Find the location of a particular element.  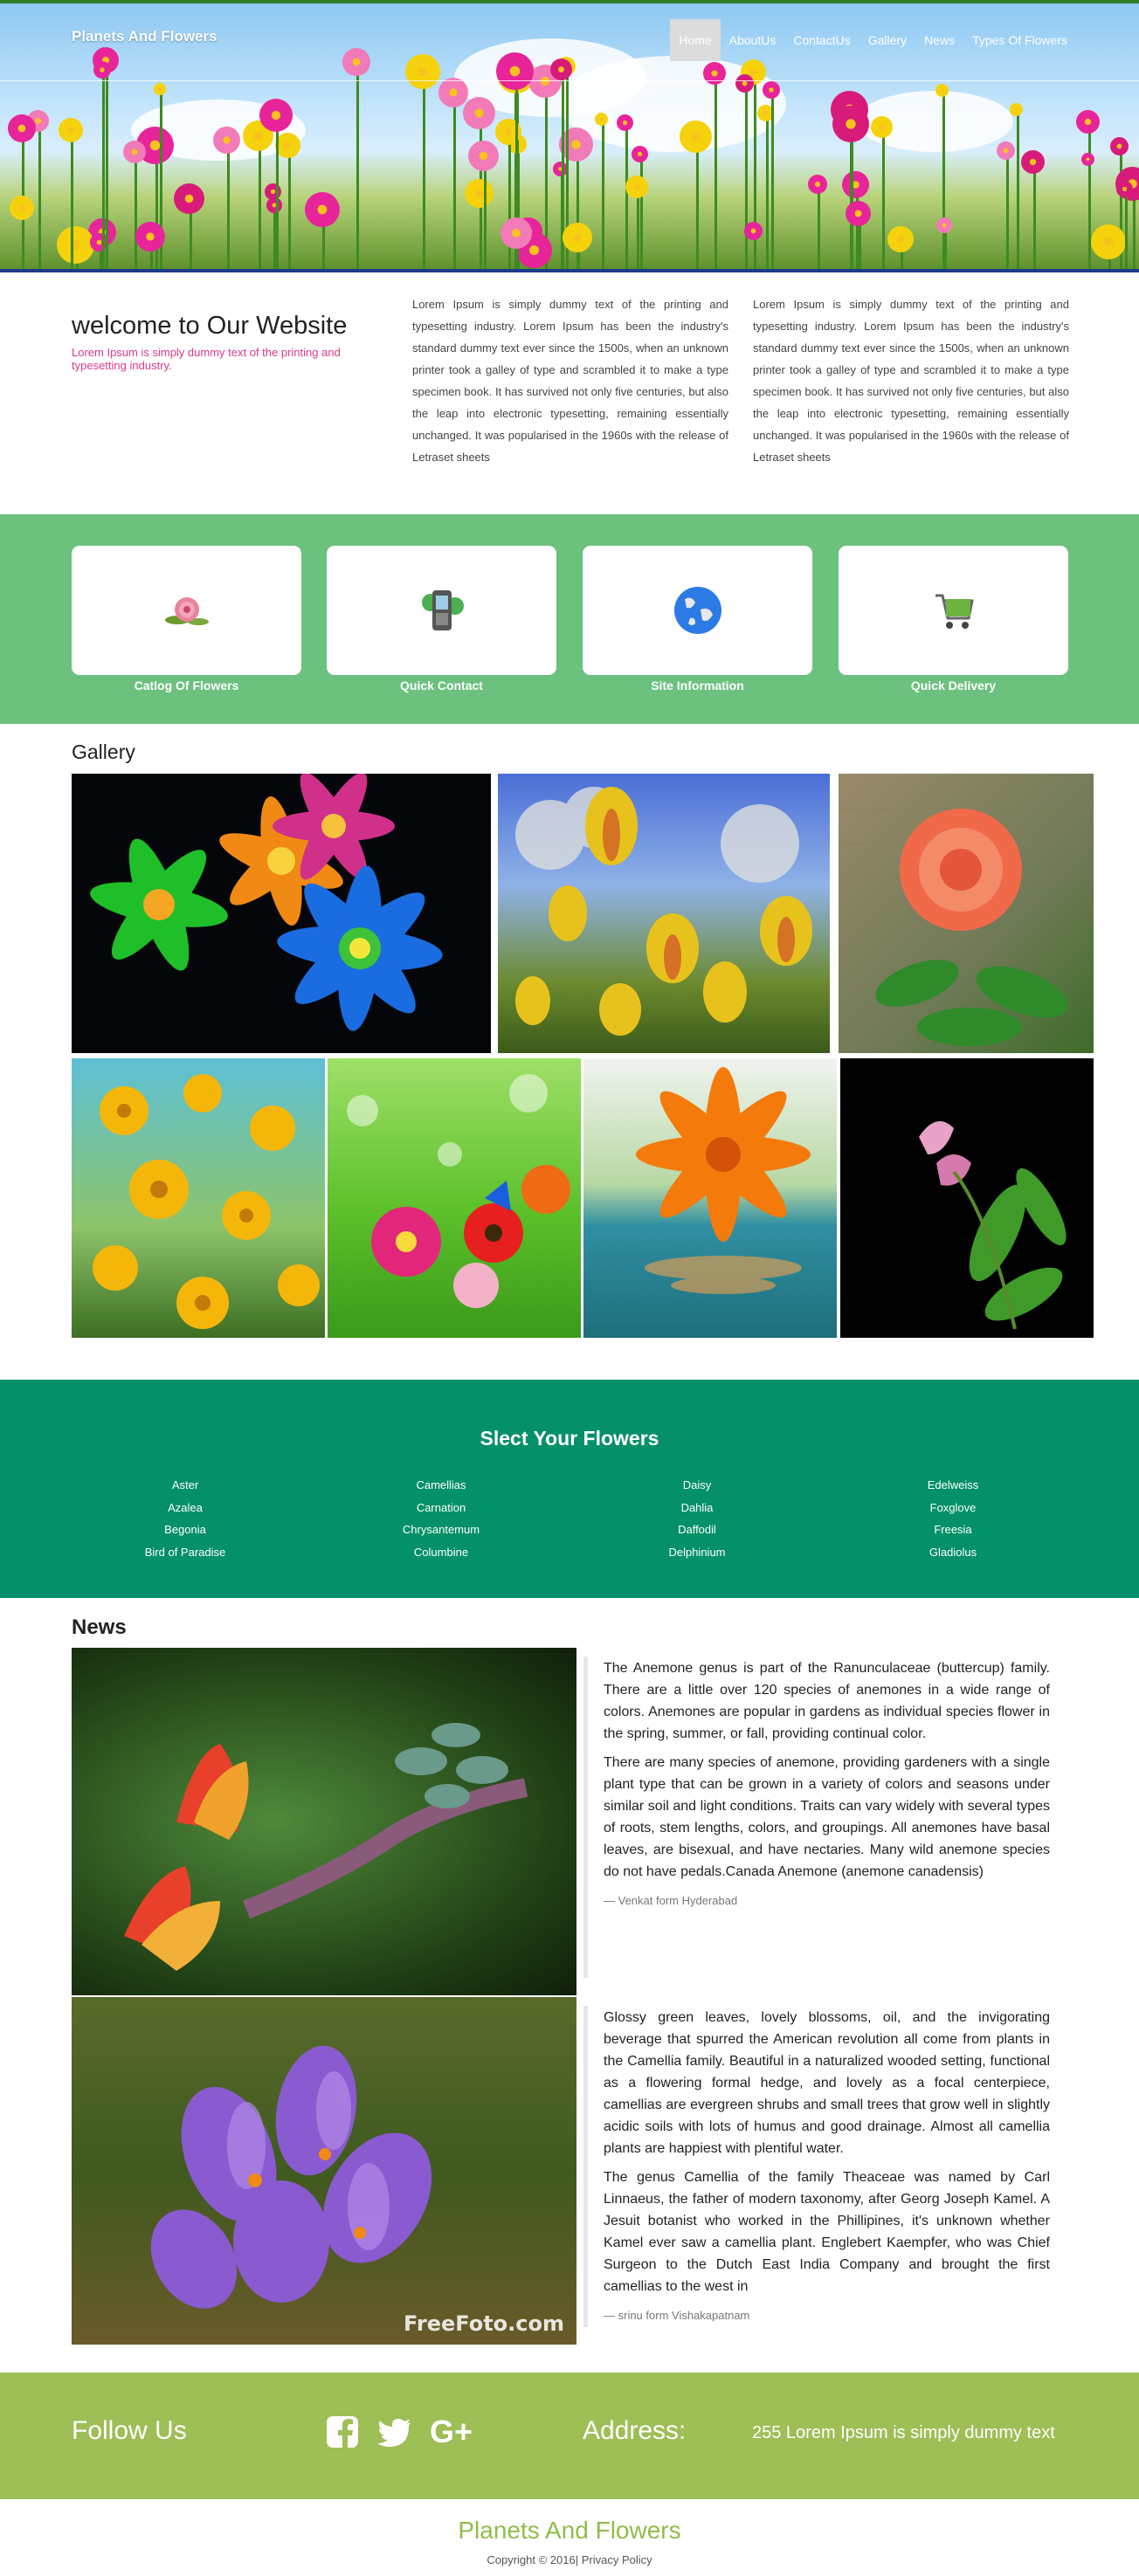

nav-news: News is located at coordinates (939, 40).